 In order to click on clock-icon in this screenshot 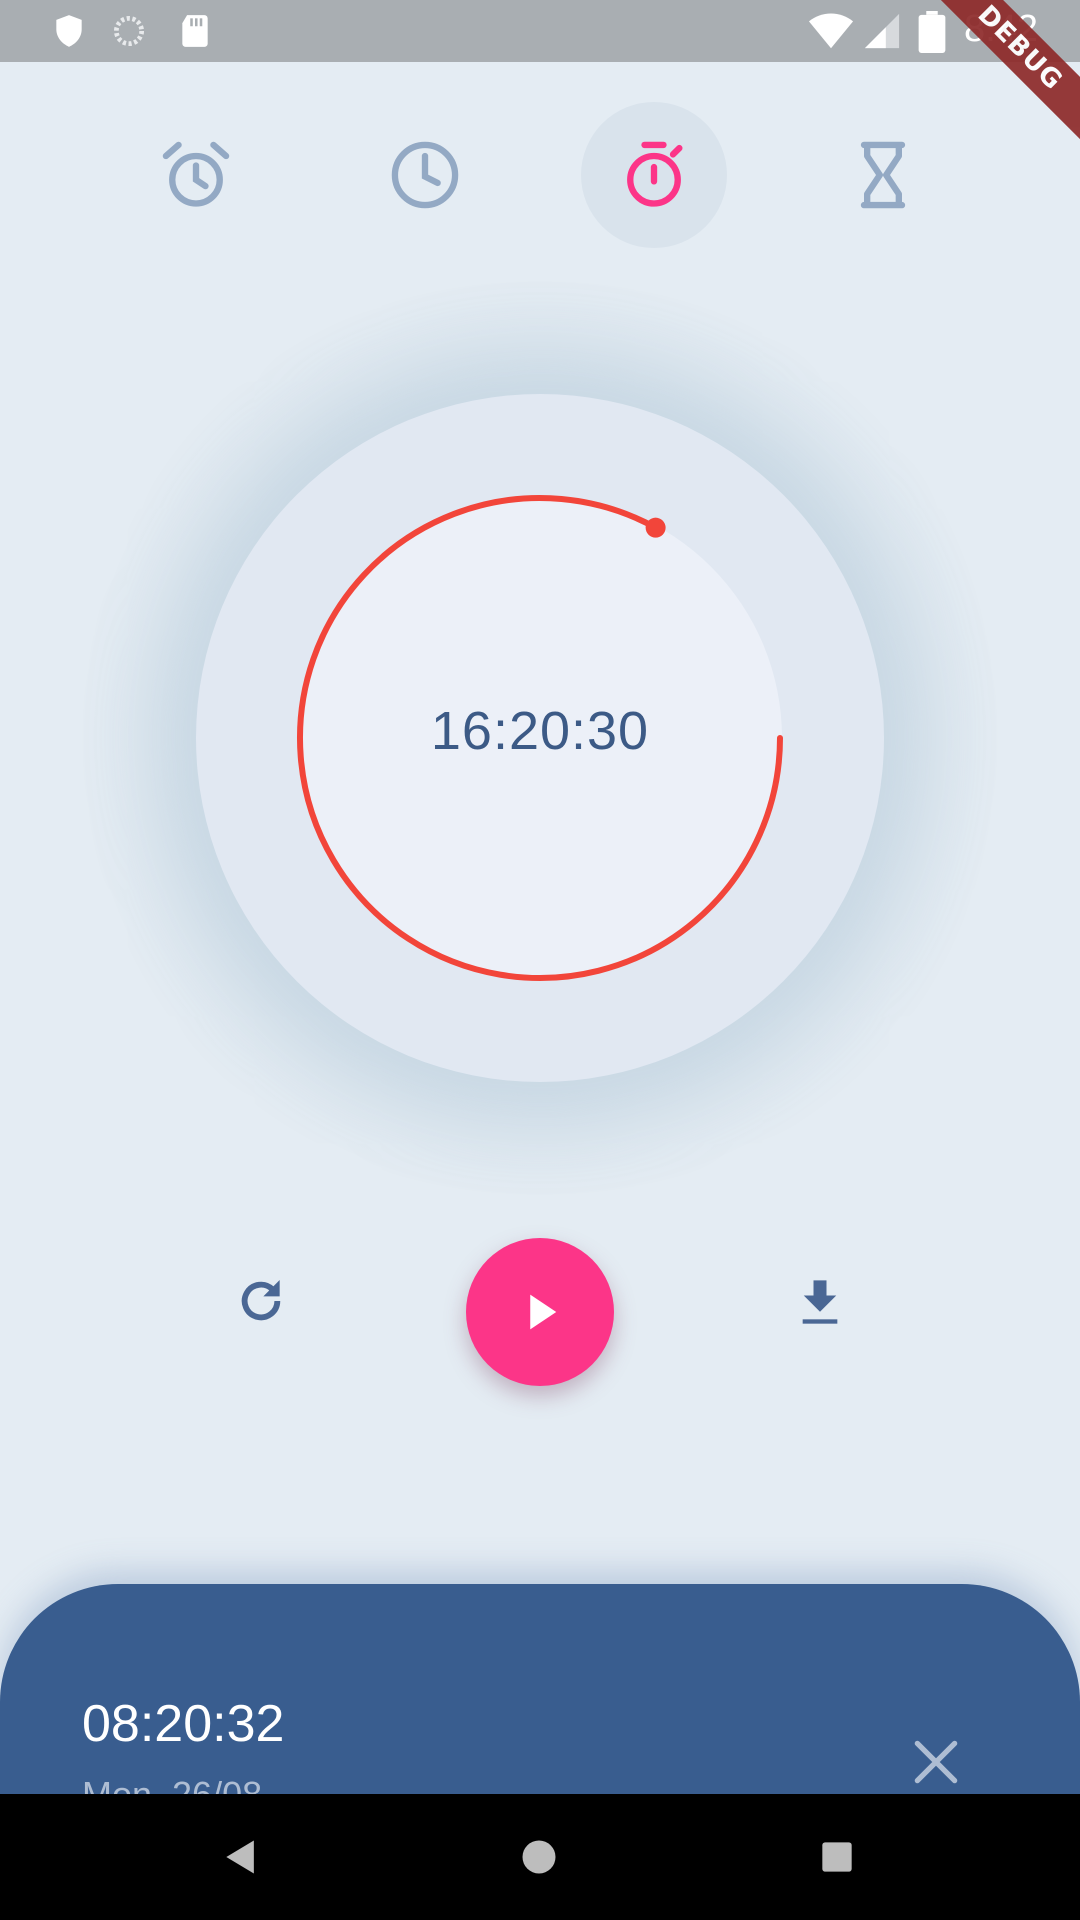, I will do `click(425, 175)`.